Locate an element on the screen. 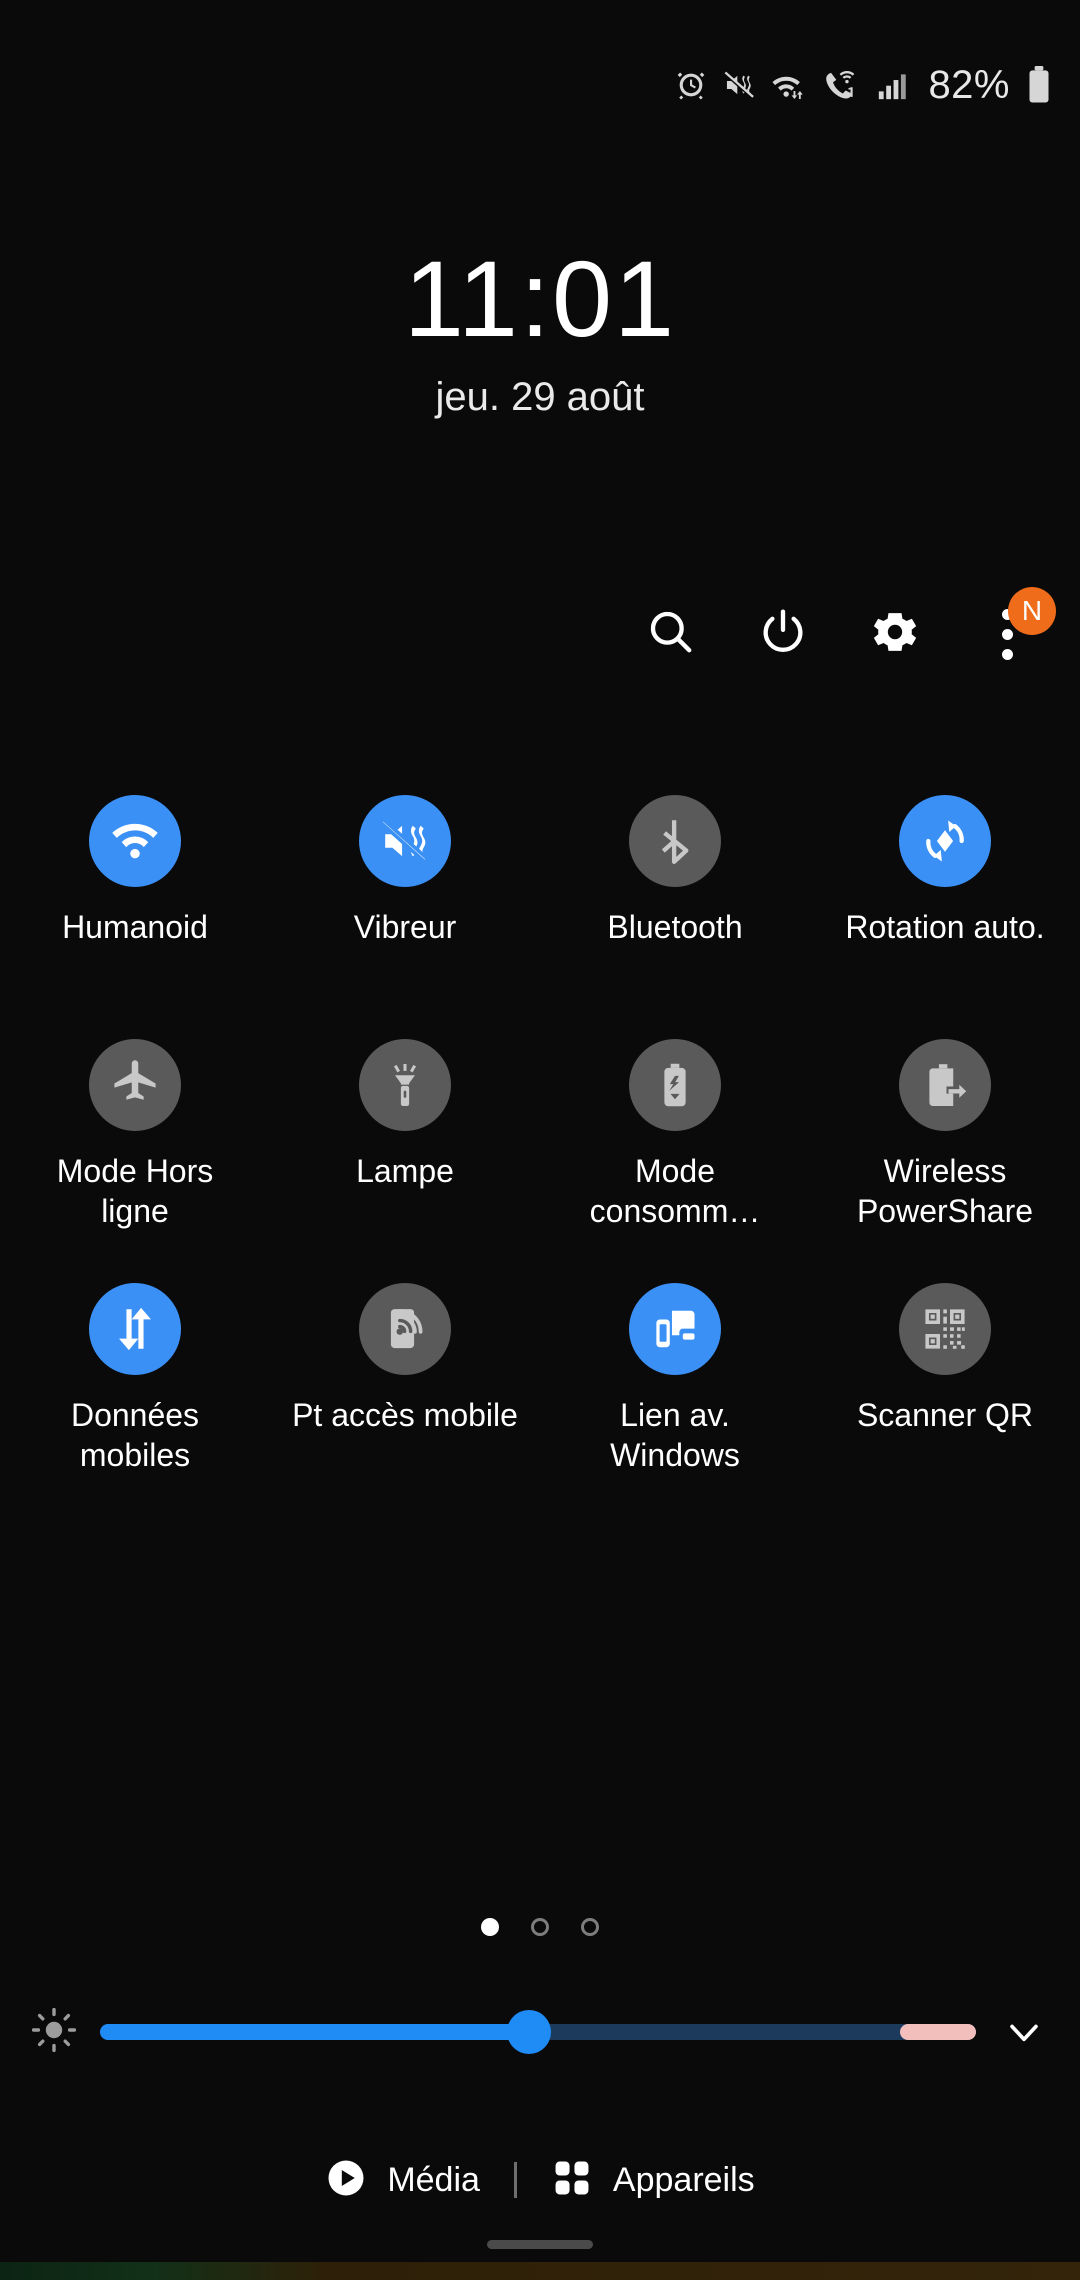  hotspot-icon is located at coordinates (405, 1329).